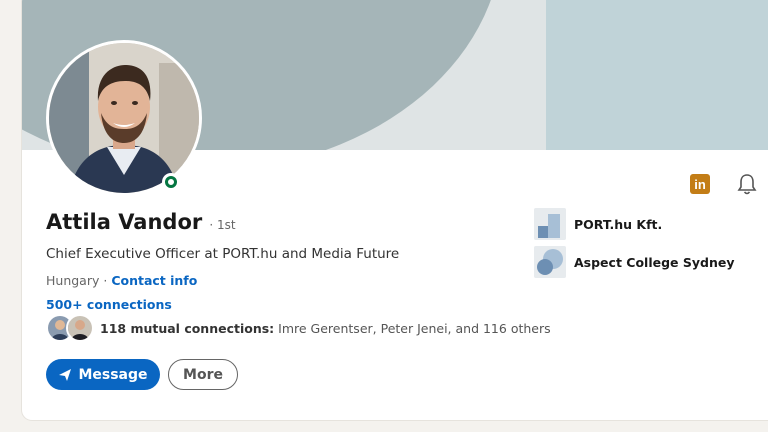 The width and height of the screenshot is (768, 432). I want to click on linkedin-icon: in, so click(700, 184).